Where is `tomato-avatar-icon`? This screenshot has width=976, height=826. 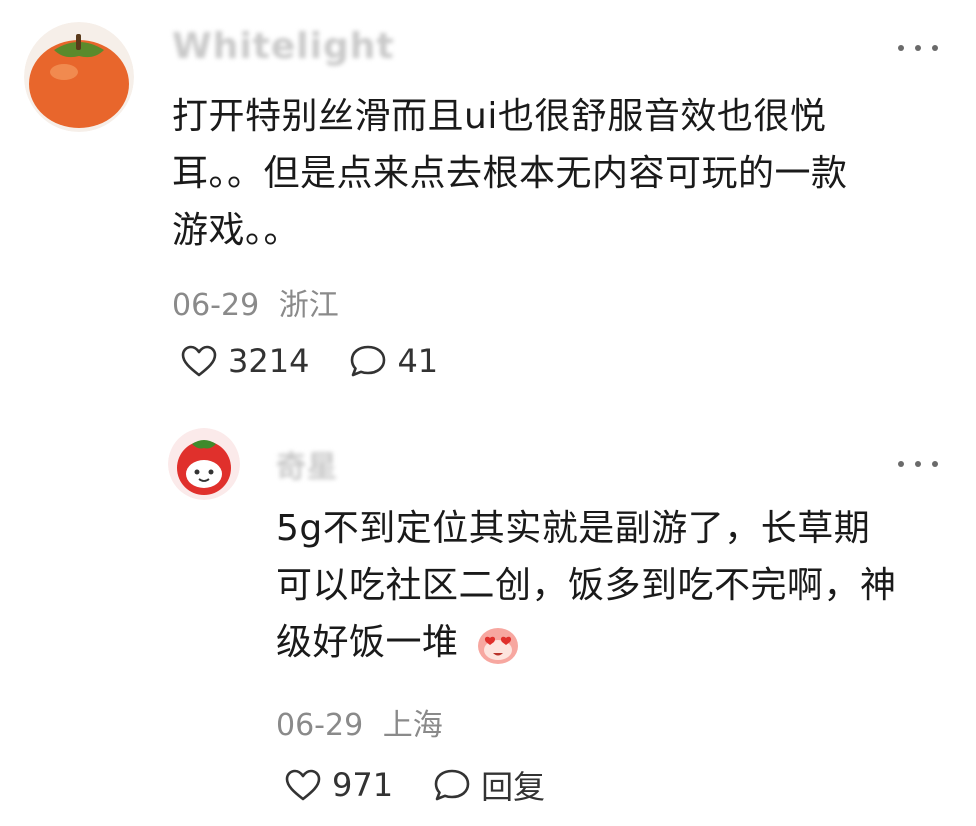 tomato-avatar-icon is located at coordinates (204, 464).